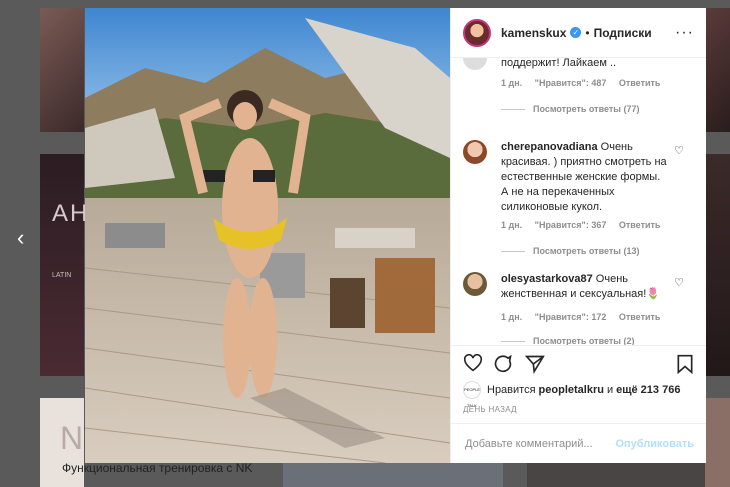 This screenshot has width=730, height=487. Describe the element at coordinates (571, 225) in the screenshot. I see `comment-likes: "Нравится": 367` at that location.